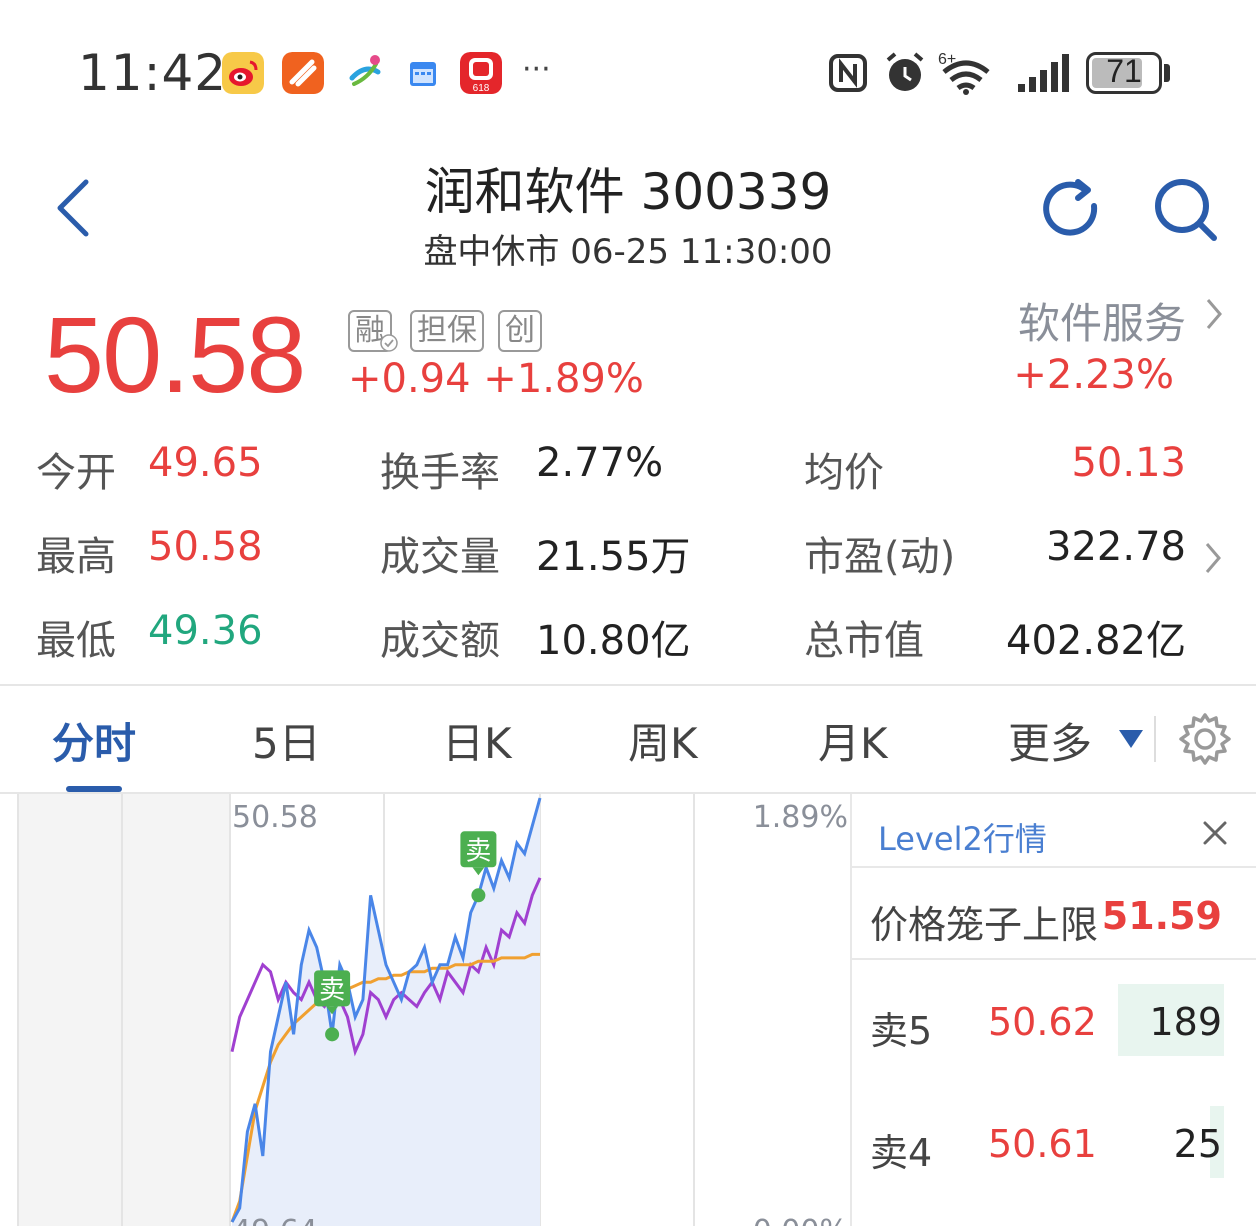 This screenshot has height=1226, width=1256. What do you see at coordinates (800, 817) in the screenshot?
I see `axis-top-percent: 1.89%` at bounding box center [800, 817].